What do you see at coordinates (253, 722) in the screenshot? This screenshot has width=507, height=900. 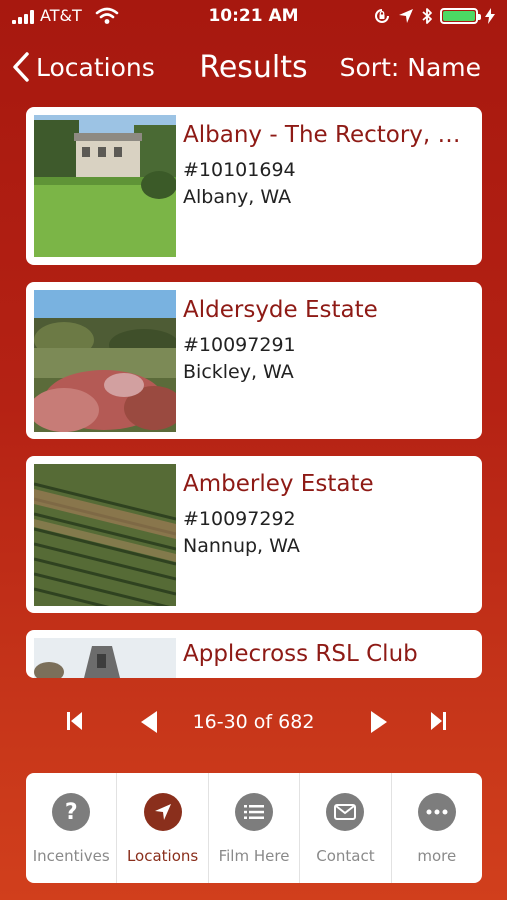 I see `pagination: 16-30 of 682` at bounding box center [253, 722].